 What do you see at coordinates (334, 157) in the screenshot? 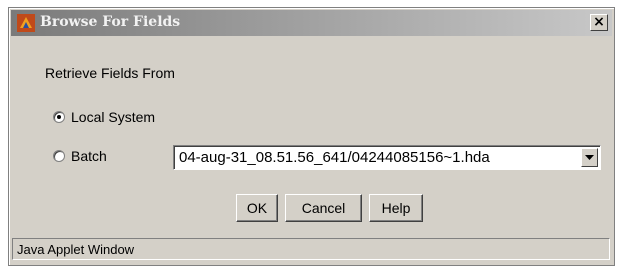
I see `batch-file-value: 04-aug-31_08.51.56_641/04244085156~1.hda` at bounding box center [334, 157].